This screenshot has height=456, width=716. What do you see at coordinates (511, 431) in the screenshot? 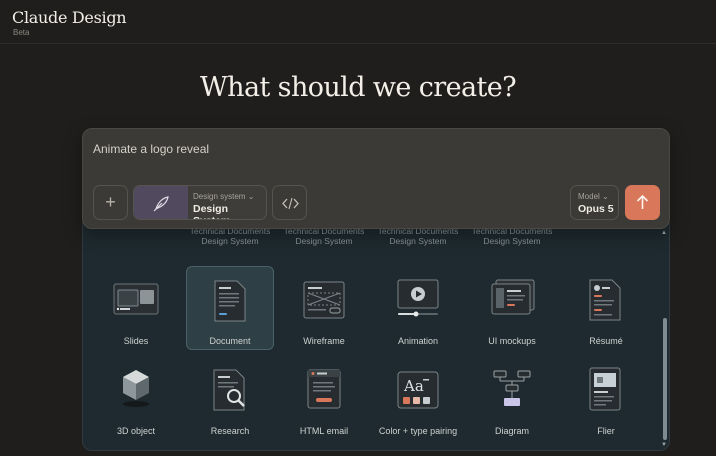
I see `gallery-item-label: Diagram` at bounding box center [511, 431].